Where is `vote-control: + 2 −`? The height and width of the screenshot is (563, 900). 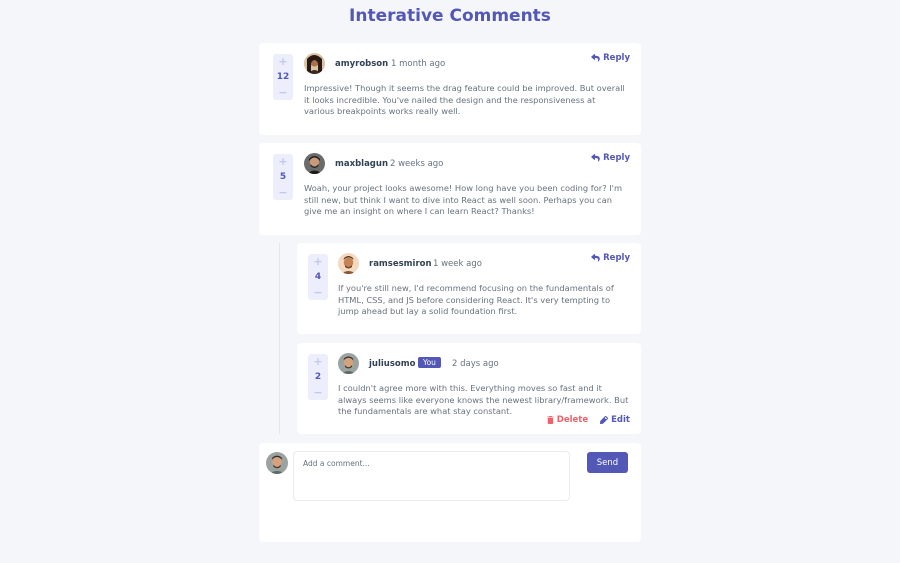
vote-control: + 2 − is located at coordinates (318, 377).